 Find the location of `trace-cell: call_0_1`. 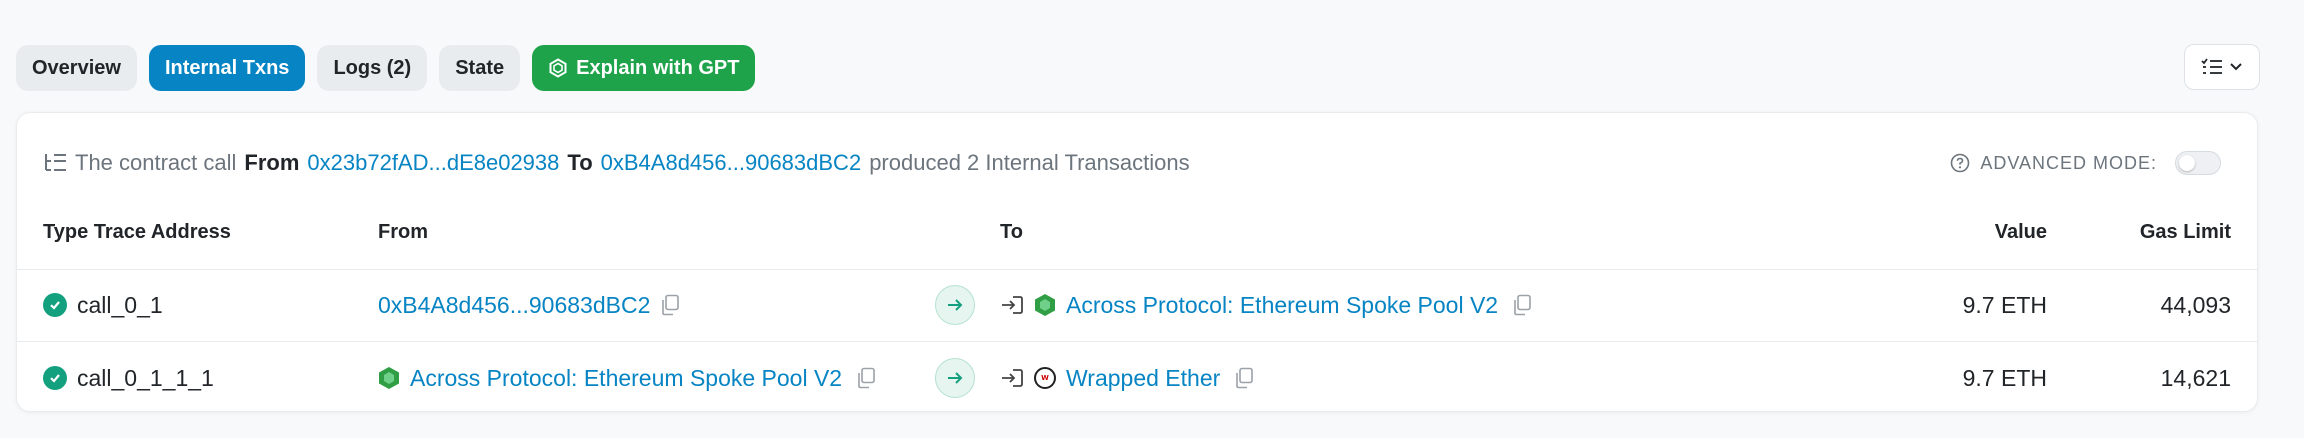

trace-cell: call_0_1 is located at coordinates (103, 305).